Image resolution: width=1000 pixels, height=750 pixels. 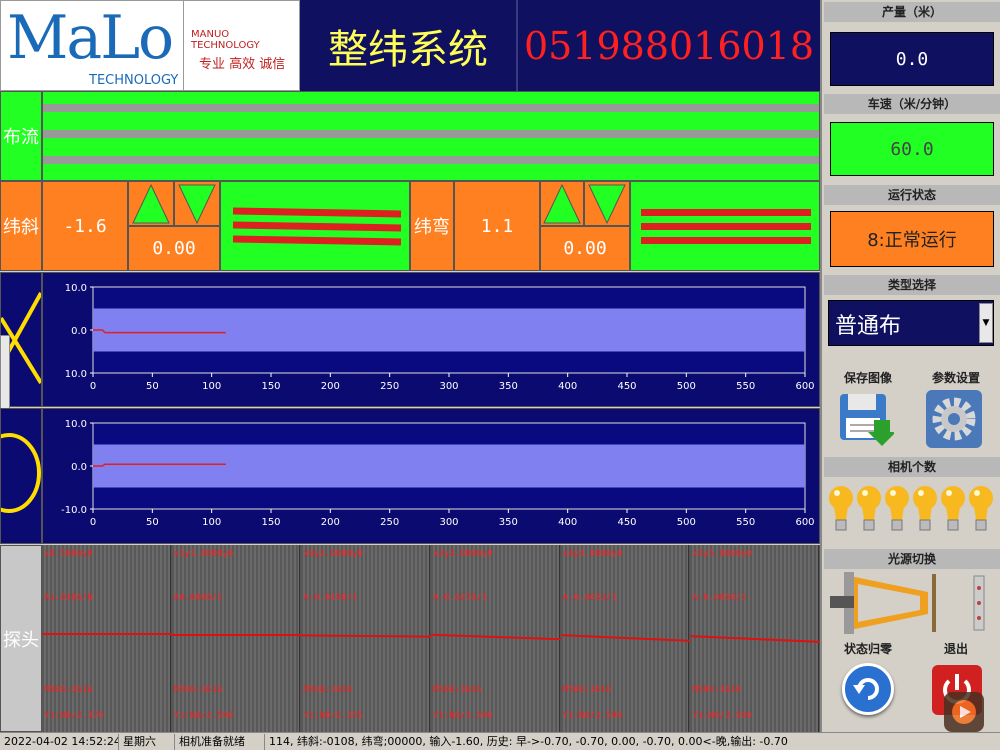 What do you see at coordinates (219, 742) in the screenshot?
I see `status-camera: 相机准备就绪` at bounding box center [219, 742].